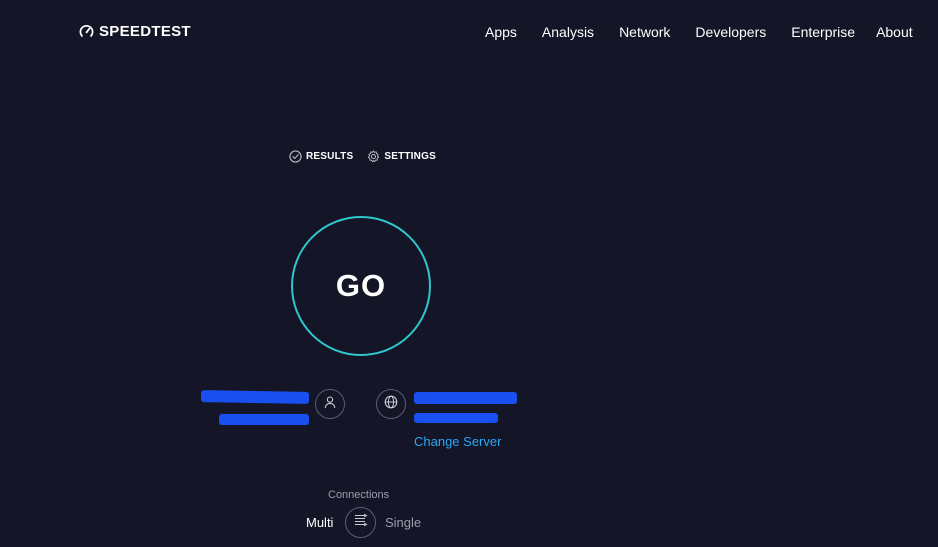 The image size is (938, 547). I want to click on results-link: RESULTS, so click(321, 156).